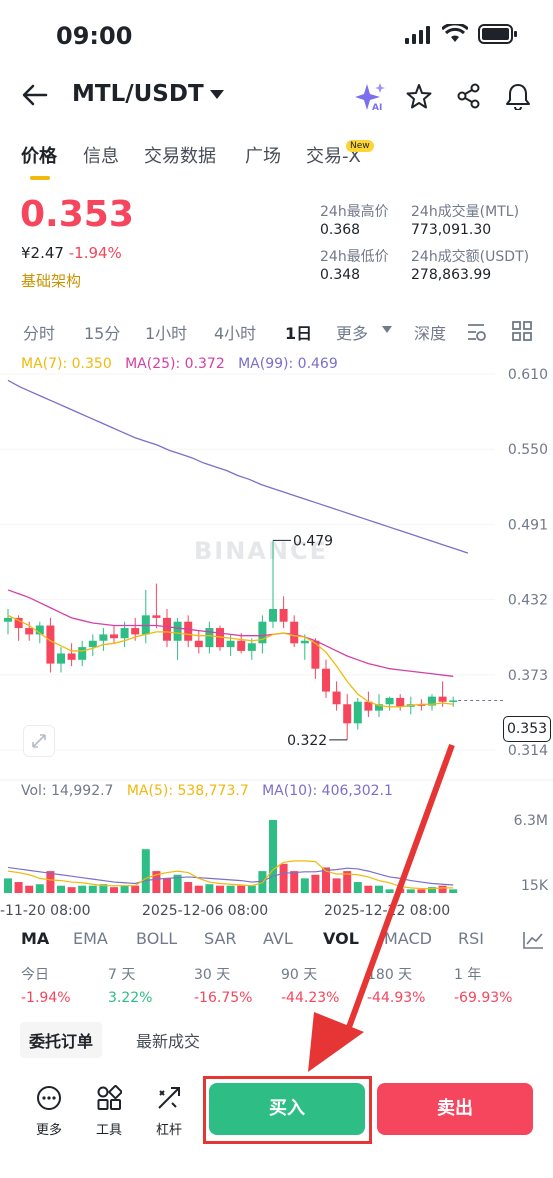 The width and height of the screenshot is (553, 1178). I want to click on wifi-icon, so click(455, 33).